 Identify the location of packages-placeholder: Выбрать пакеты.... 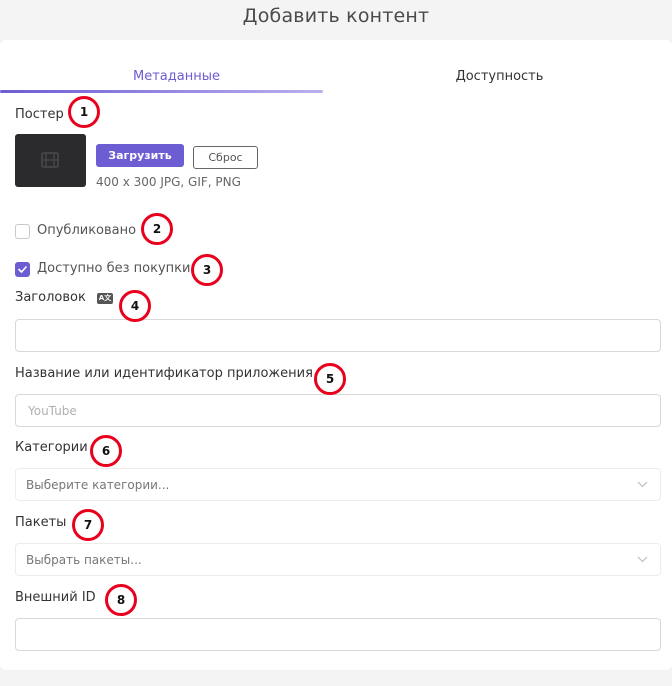
(84, 560).